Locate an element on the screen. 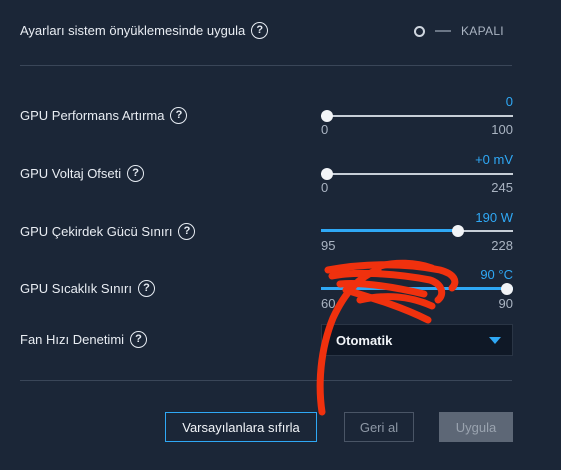  divider-bottom is located at coordinates (266, 380).